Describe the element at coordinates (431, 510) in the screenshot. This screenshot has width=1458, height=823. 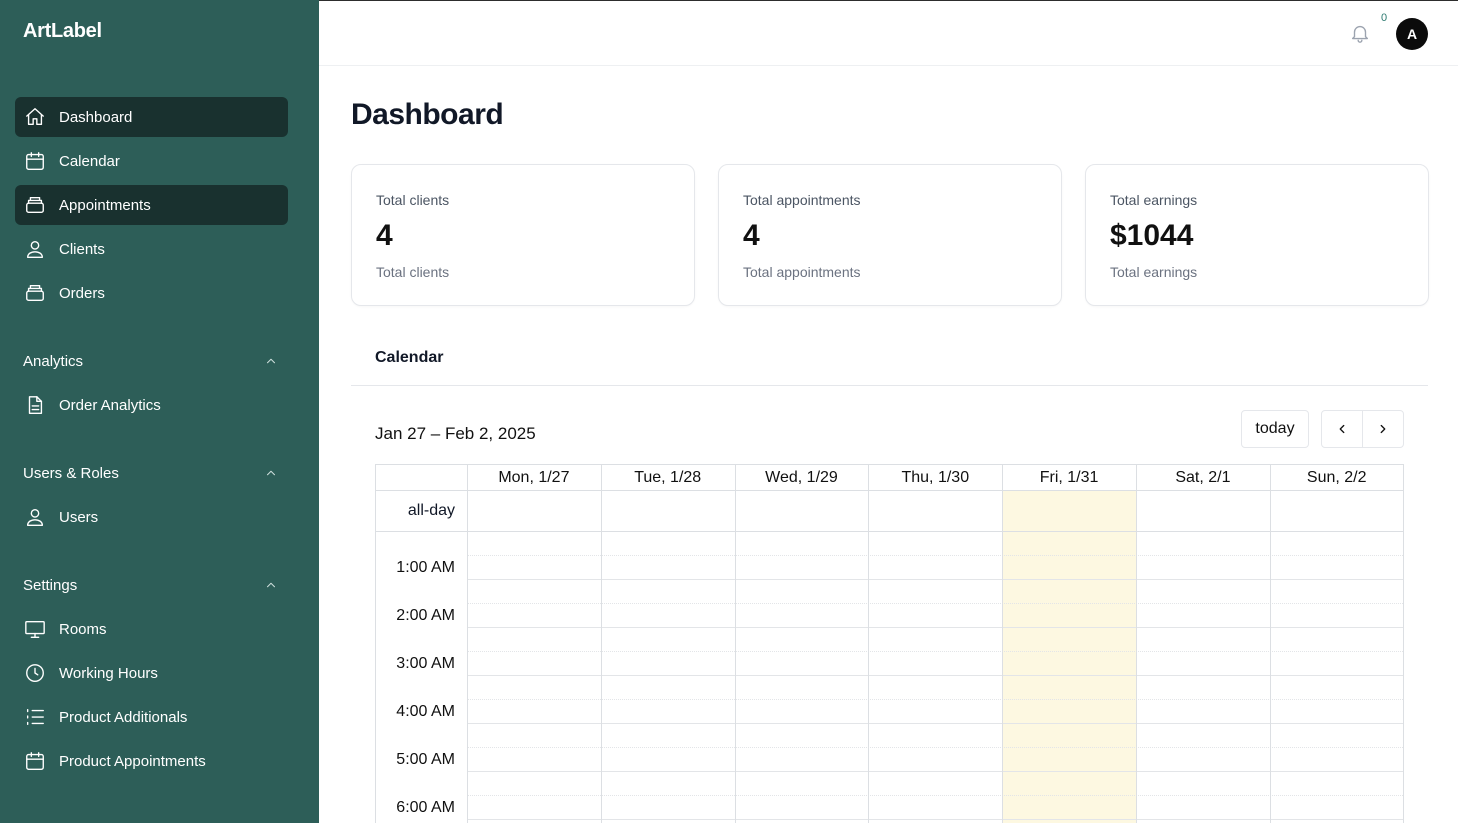
I see `allday-label: all-day` at that location.